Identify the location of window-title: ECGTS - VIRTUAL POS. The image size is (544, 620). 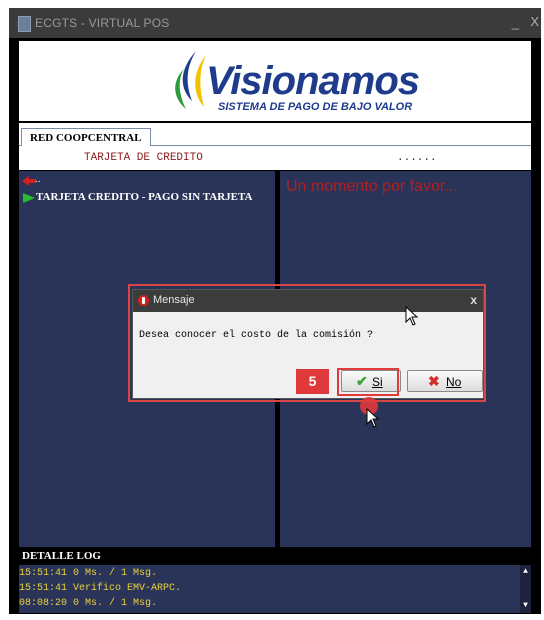
(102, 23).